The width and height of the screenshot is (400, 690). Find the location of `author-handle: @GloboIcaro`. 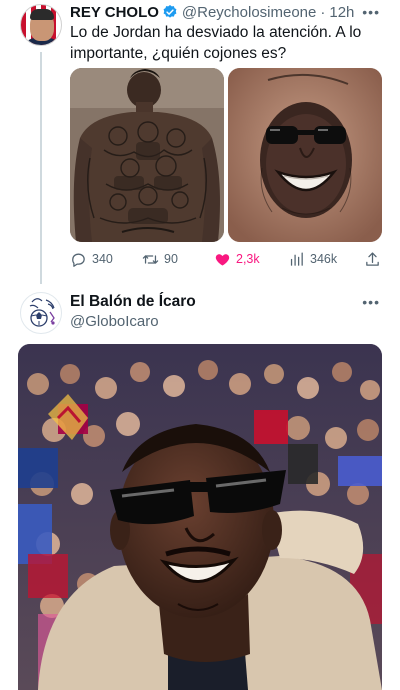

author-handle: @GloboIcaro is located at coordinates (114, 321).